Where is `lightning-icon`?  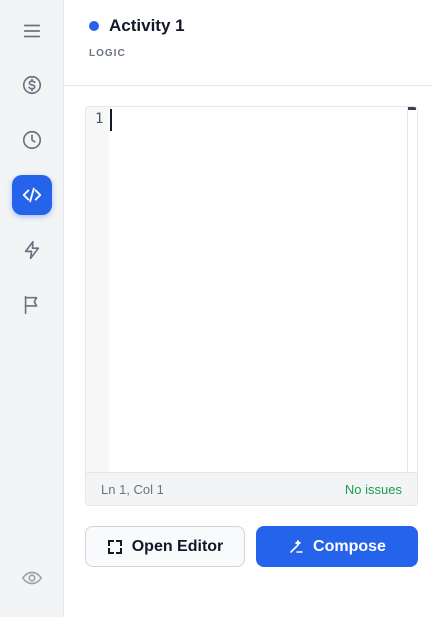
lightning-icon is located at coordinates (32, 250).